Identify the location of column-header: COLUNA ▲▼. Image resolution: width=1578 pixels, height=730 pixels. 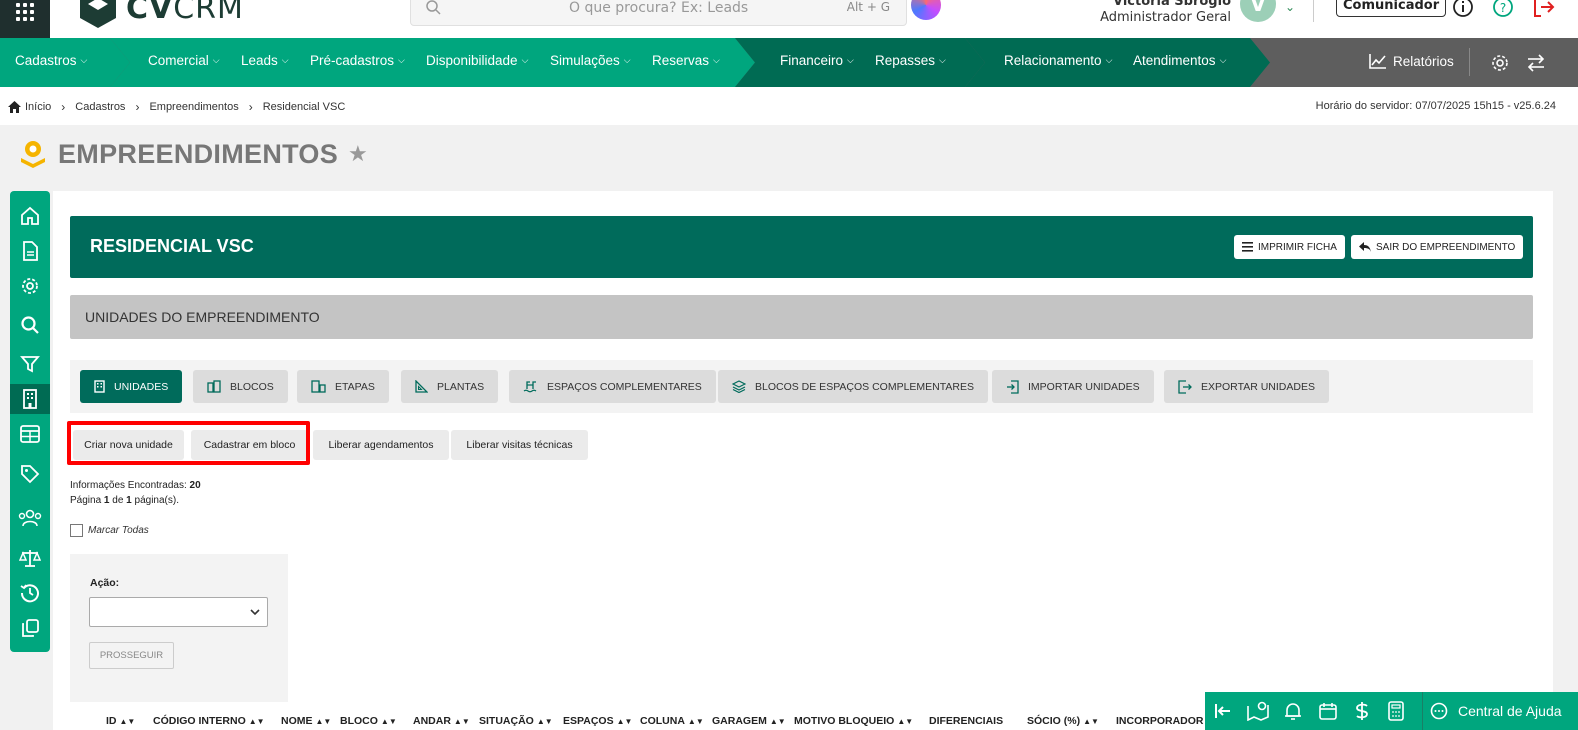
(672, 721).